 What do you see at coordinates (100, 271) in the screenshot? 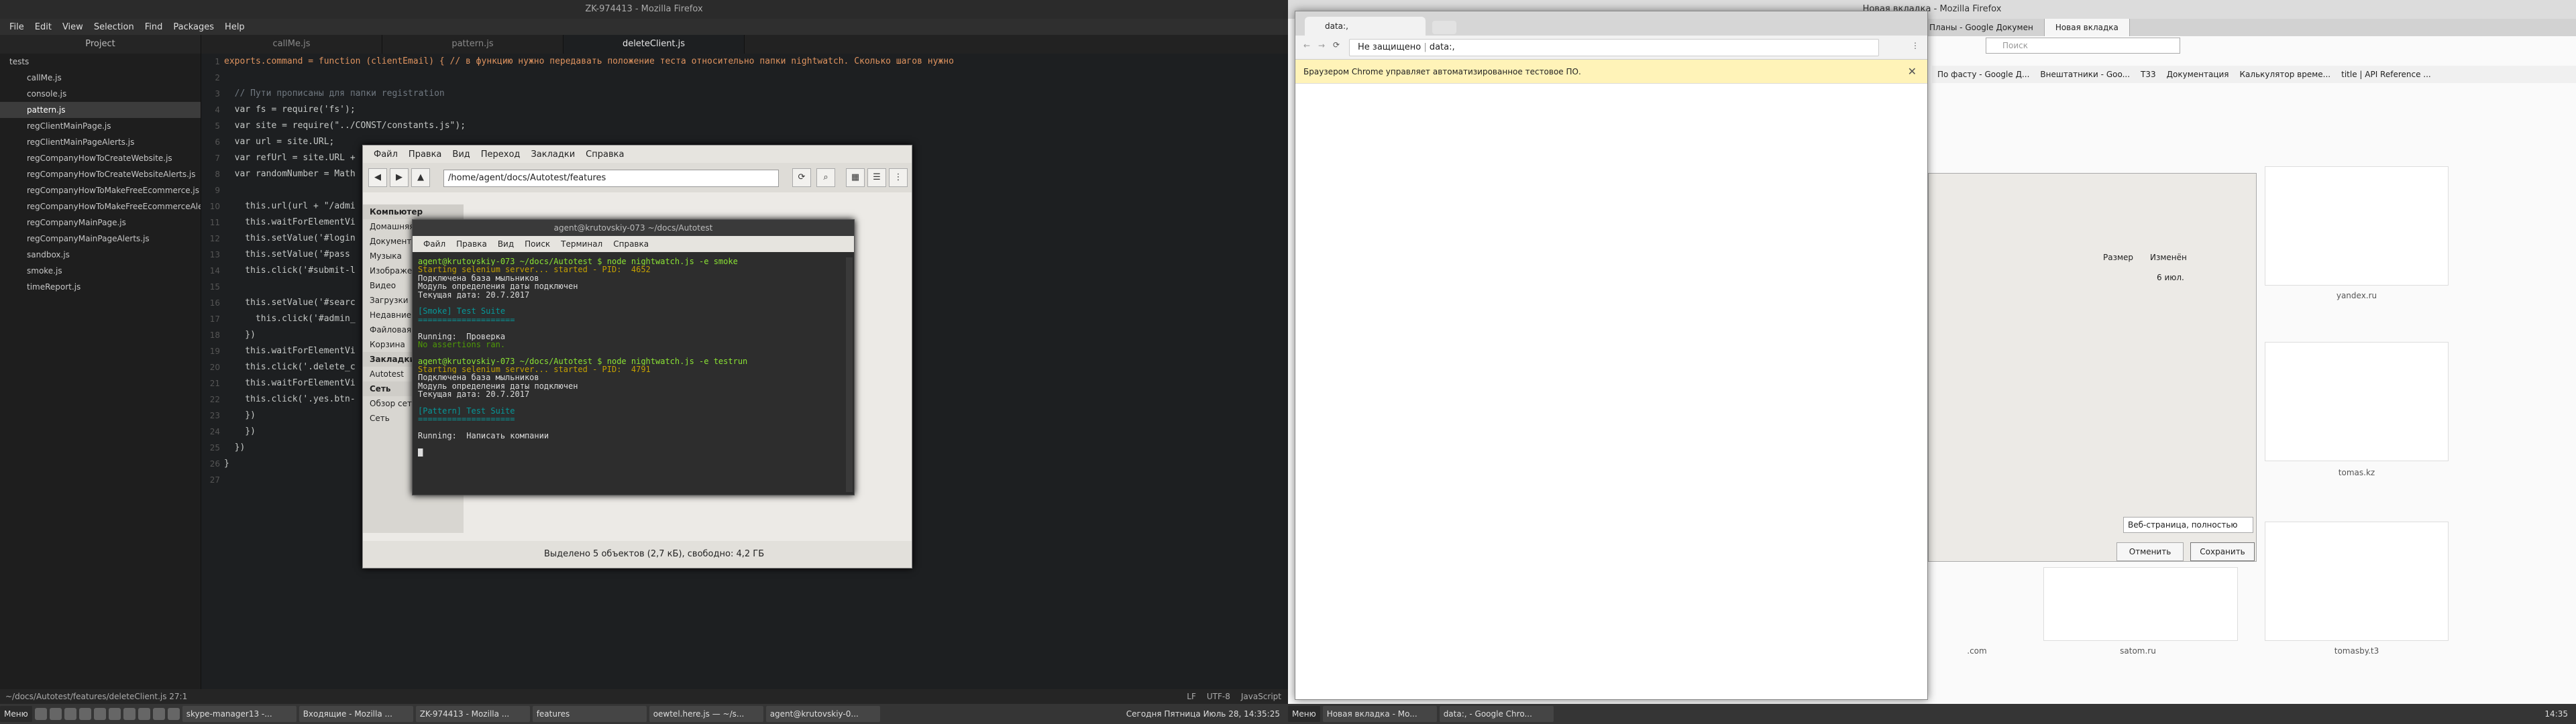
I see `tree-file: smoke.js` at bounding box center [100, 271].